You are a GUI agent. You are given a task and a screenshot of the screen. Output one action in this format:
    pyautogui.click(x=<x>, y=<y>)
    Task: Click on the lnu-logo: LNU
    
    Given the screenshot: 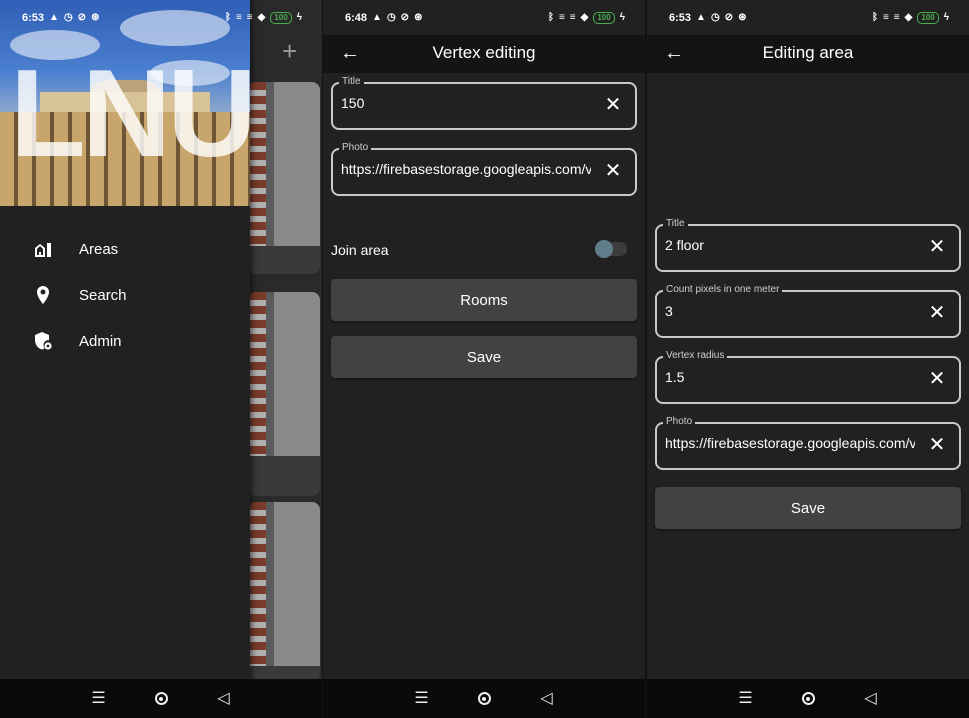 What is the action you would take?
    pyautogui.click(x=130, y=114)
    